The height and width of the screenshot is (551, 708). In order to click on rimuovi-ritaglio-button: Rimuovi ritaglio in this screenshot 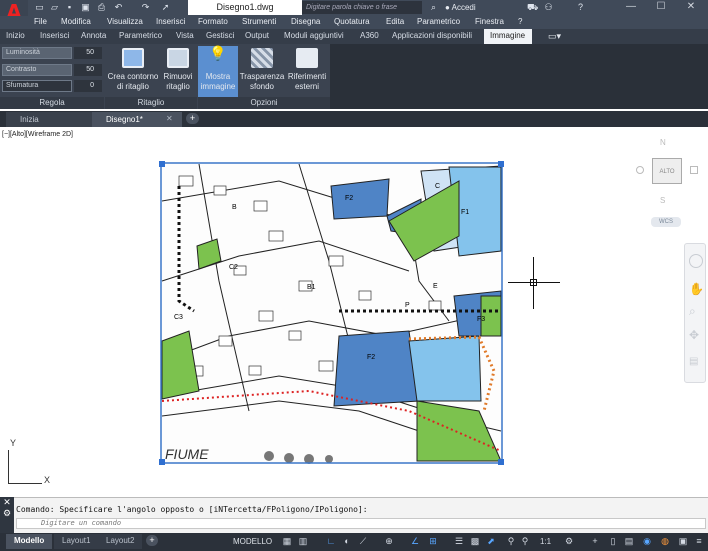, I will do `click(178, 72)`.